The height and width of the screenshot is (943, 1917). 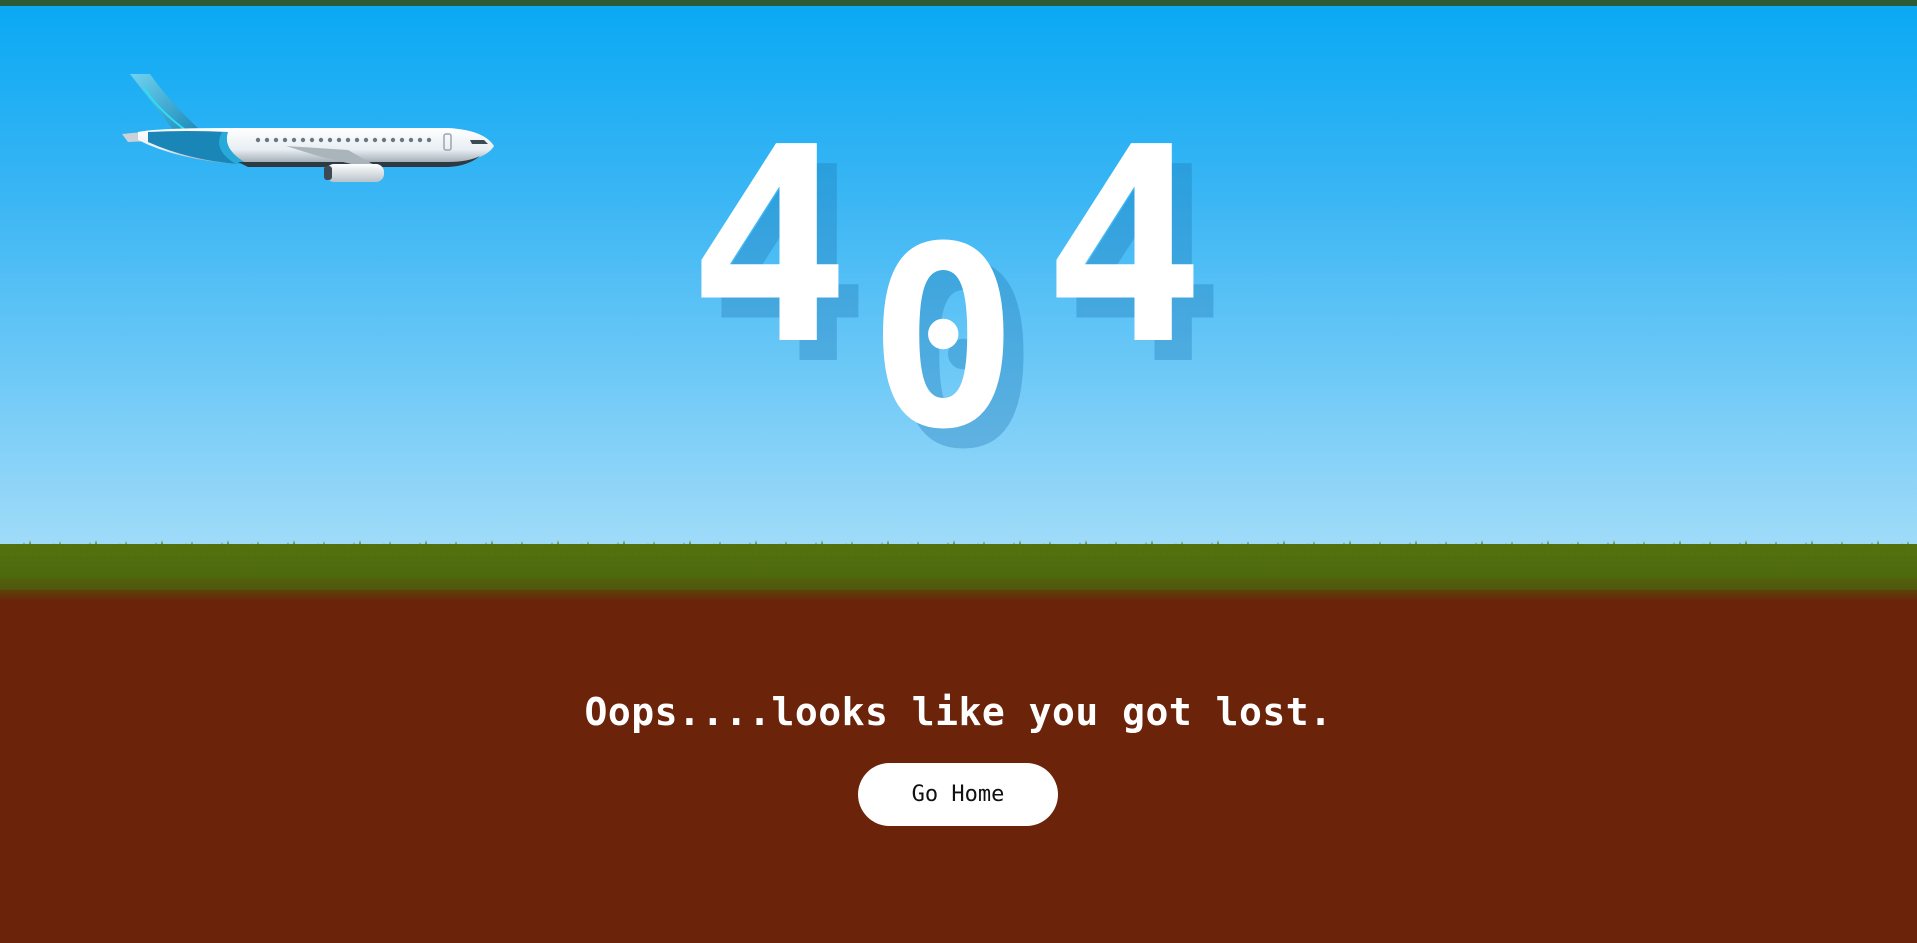 What do you see at coordinates (769, 246) in the screenshot?
I see `error-digit-first: 4` at bounding box center [769, 246].